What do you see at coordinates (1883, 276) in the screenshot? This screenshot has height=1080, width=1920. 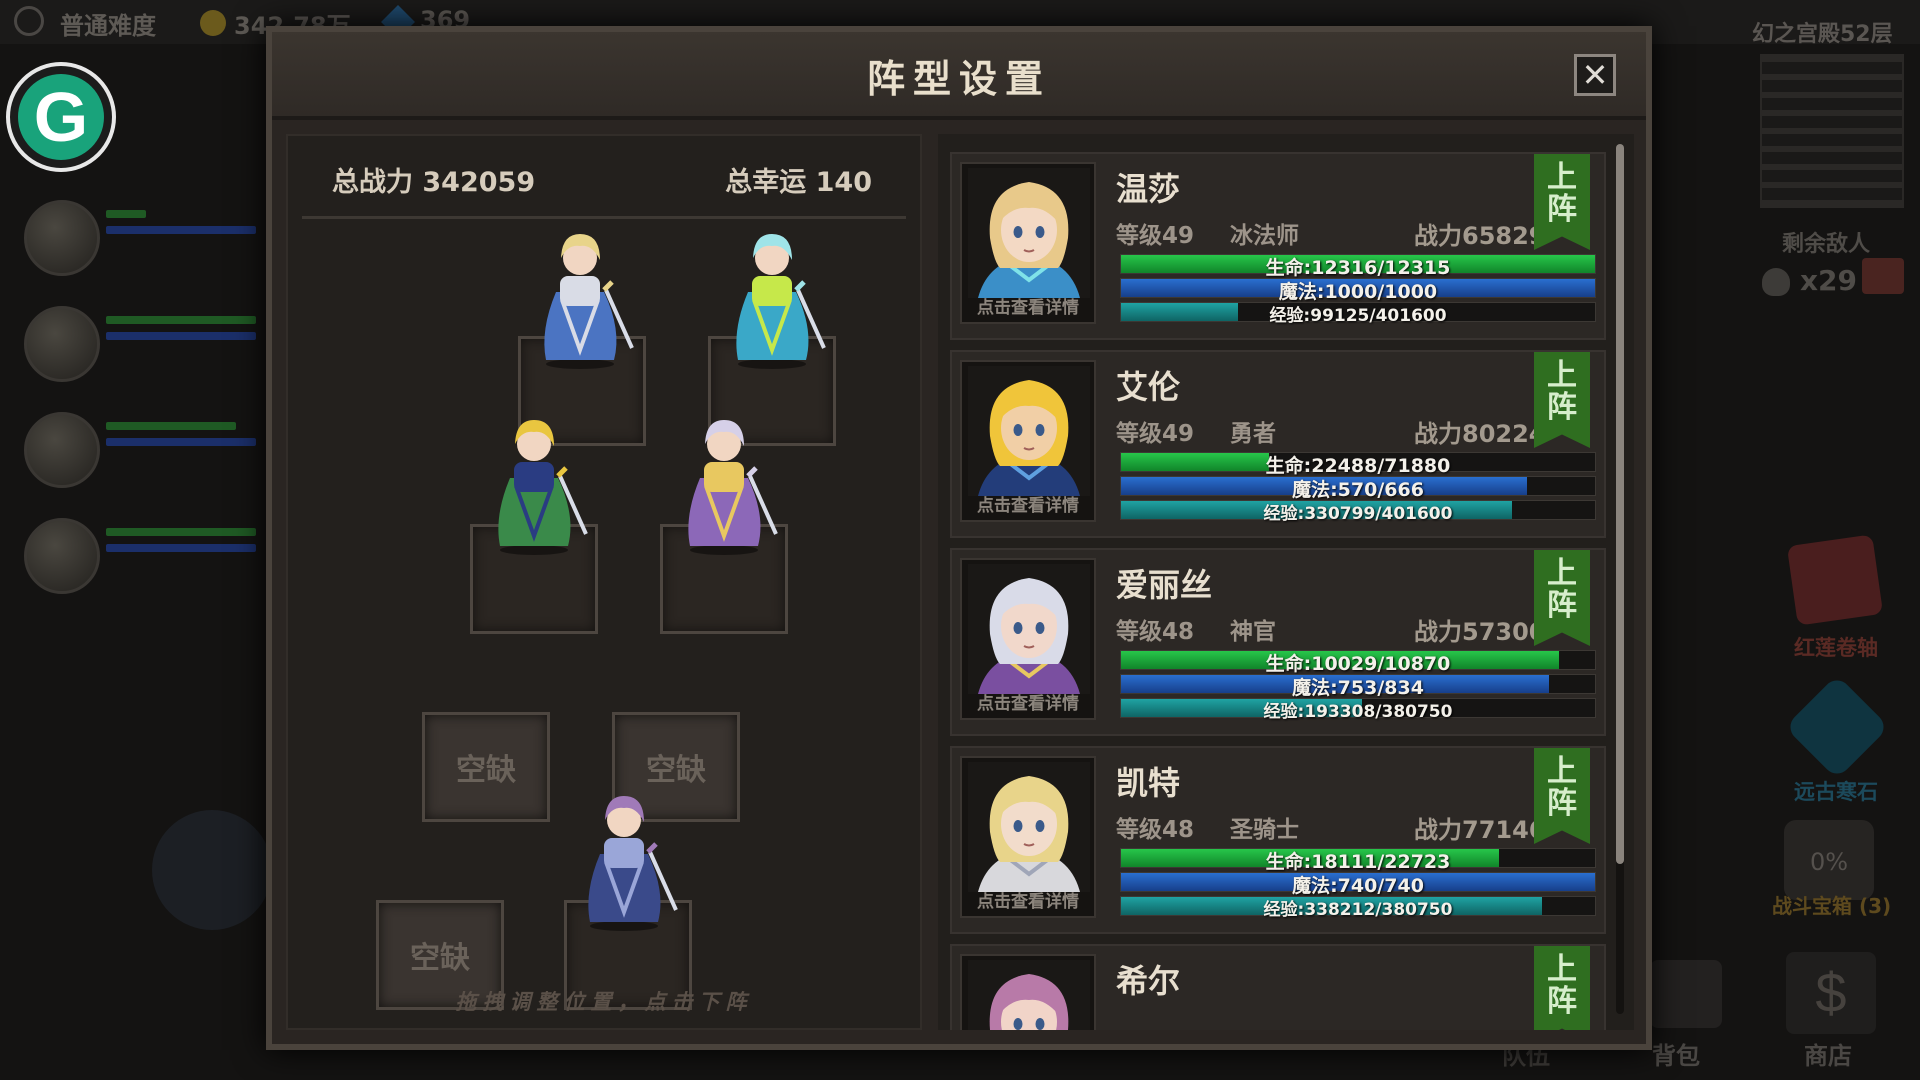 I see `treasure-chest-icon` at bounding box center [1883, 276].